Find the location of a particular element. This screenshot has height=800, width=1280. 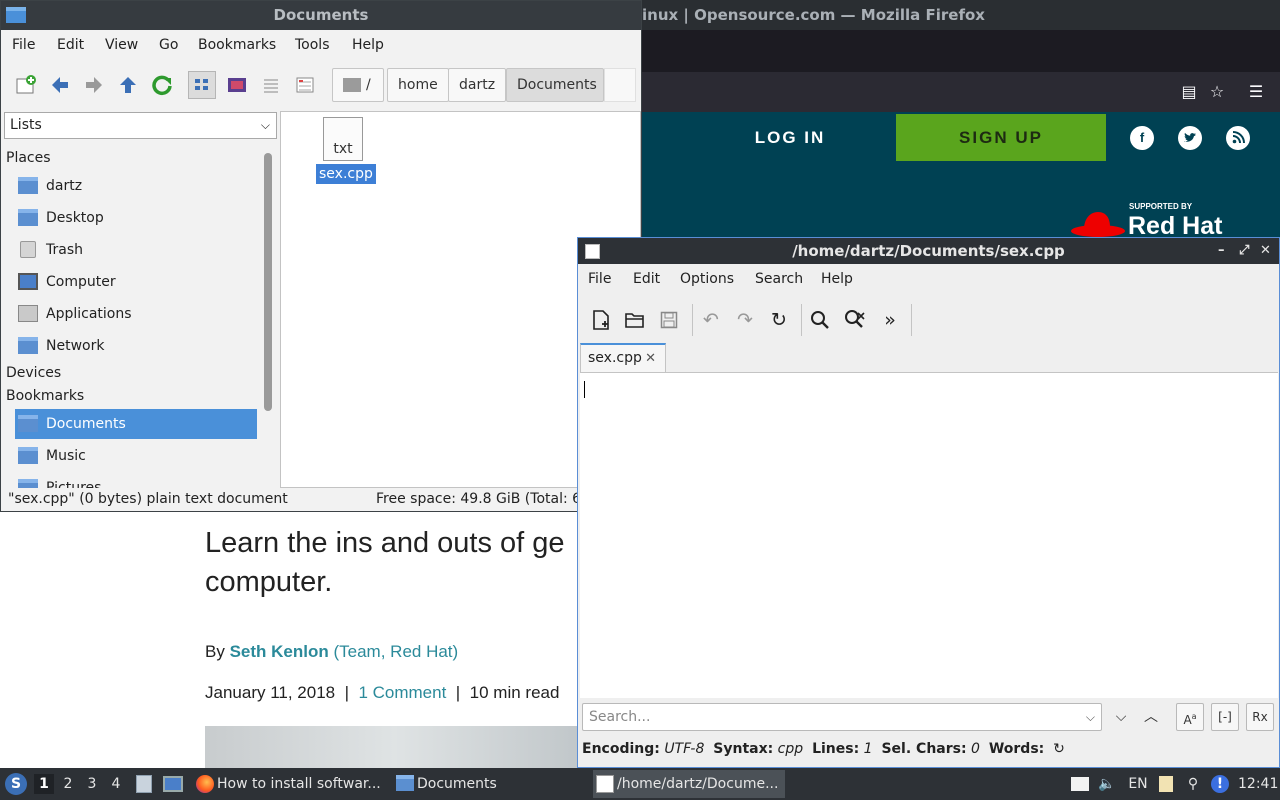

syntax-label: Syntax: is located at coordinates (743, 749).